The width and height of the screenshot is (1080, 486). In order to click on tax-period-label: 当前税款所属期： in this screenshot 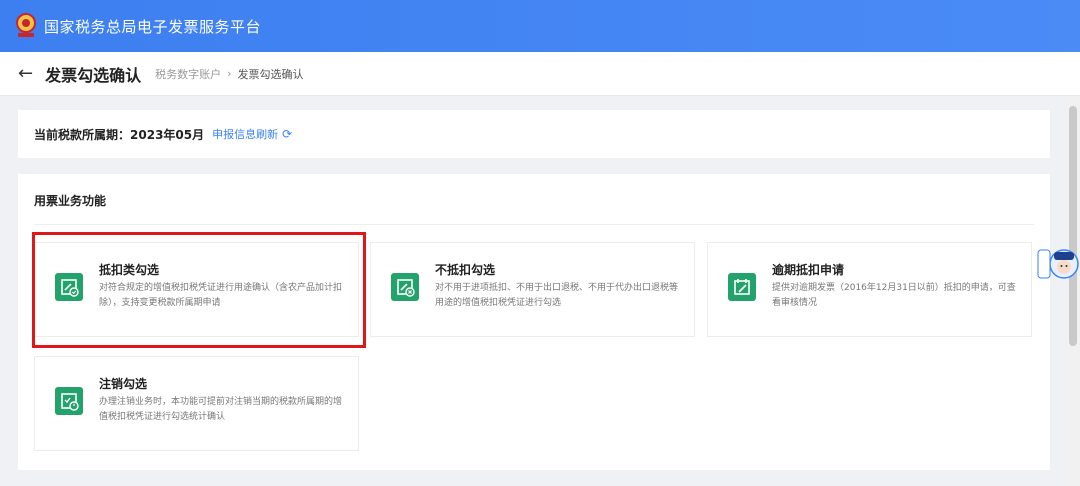, I will do `click(82, 134)`.